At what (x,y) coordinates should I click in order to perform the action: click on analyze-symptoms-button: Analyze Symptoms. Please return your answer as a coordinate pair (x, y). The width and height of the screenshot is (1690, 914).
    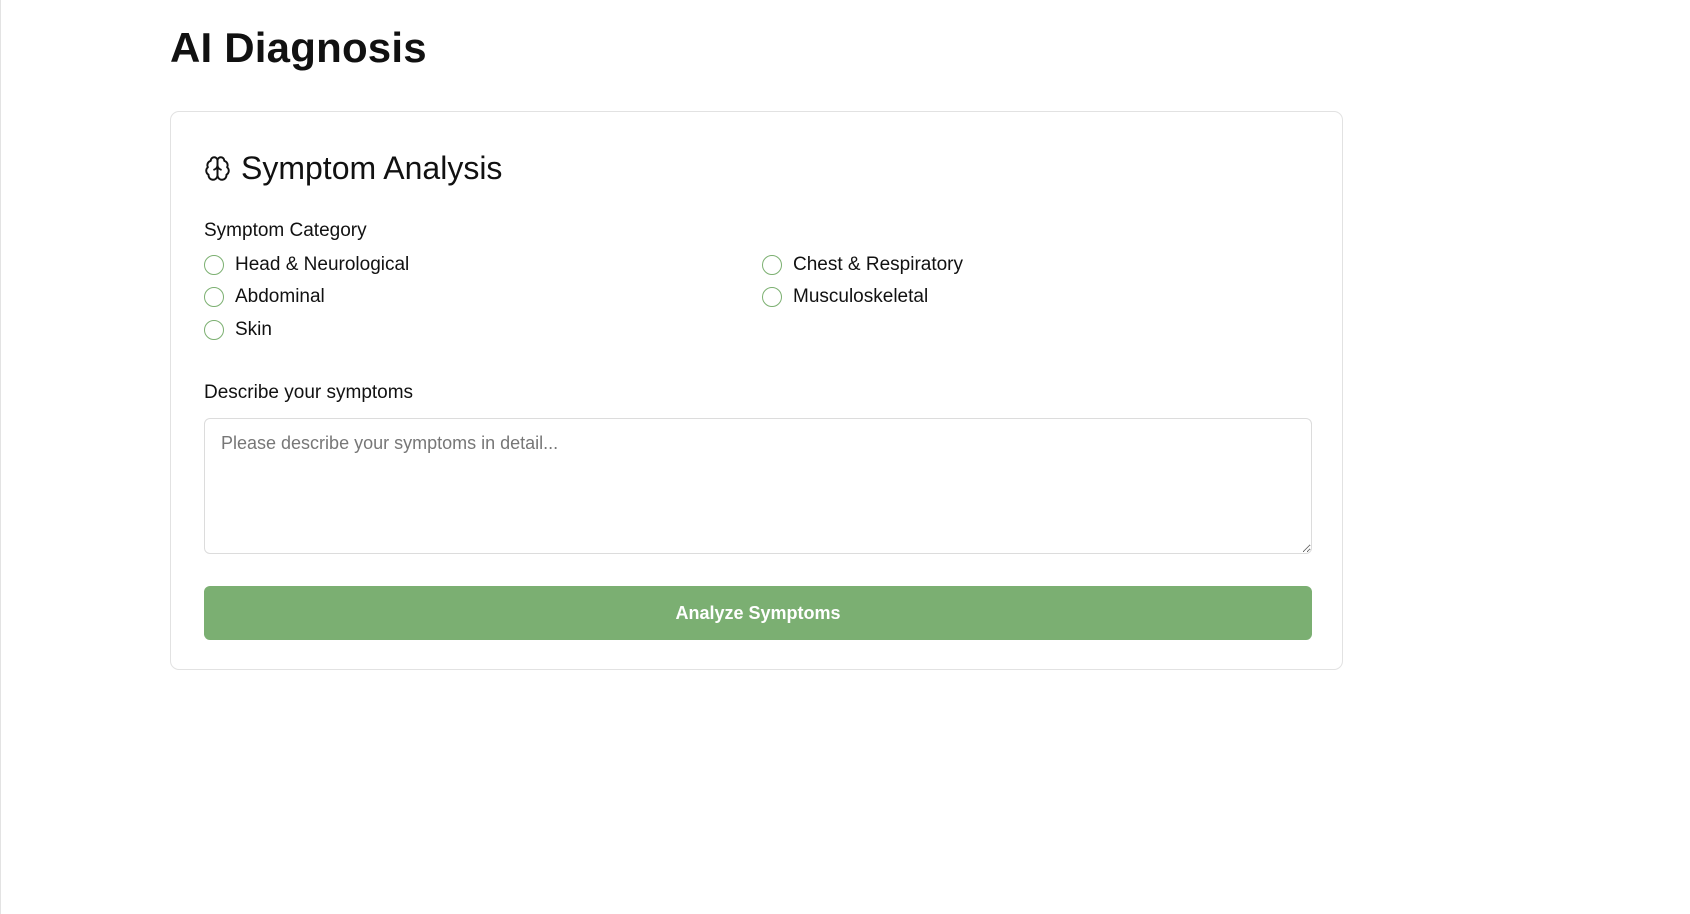
    Looking at the image, I should click on (758, 613).